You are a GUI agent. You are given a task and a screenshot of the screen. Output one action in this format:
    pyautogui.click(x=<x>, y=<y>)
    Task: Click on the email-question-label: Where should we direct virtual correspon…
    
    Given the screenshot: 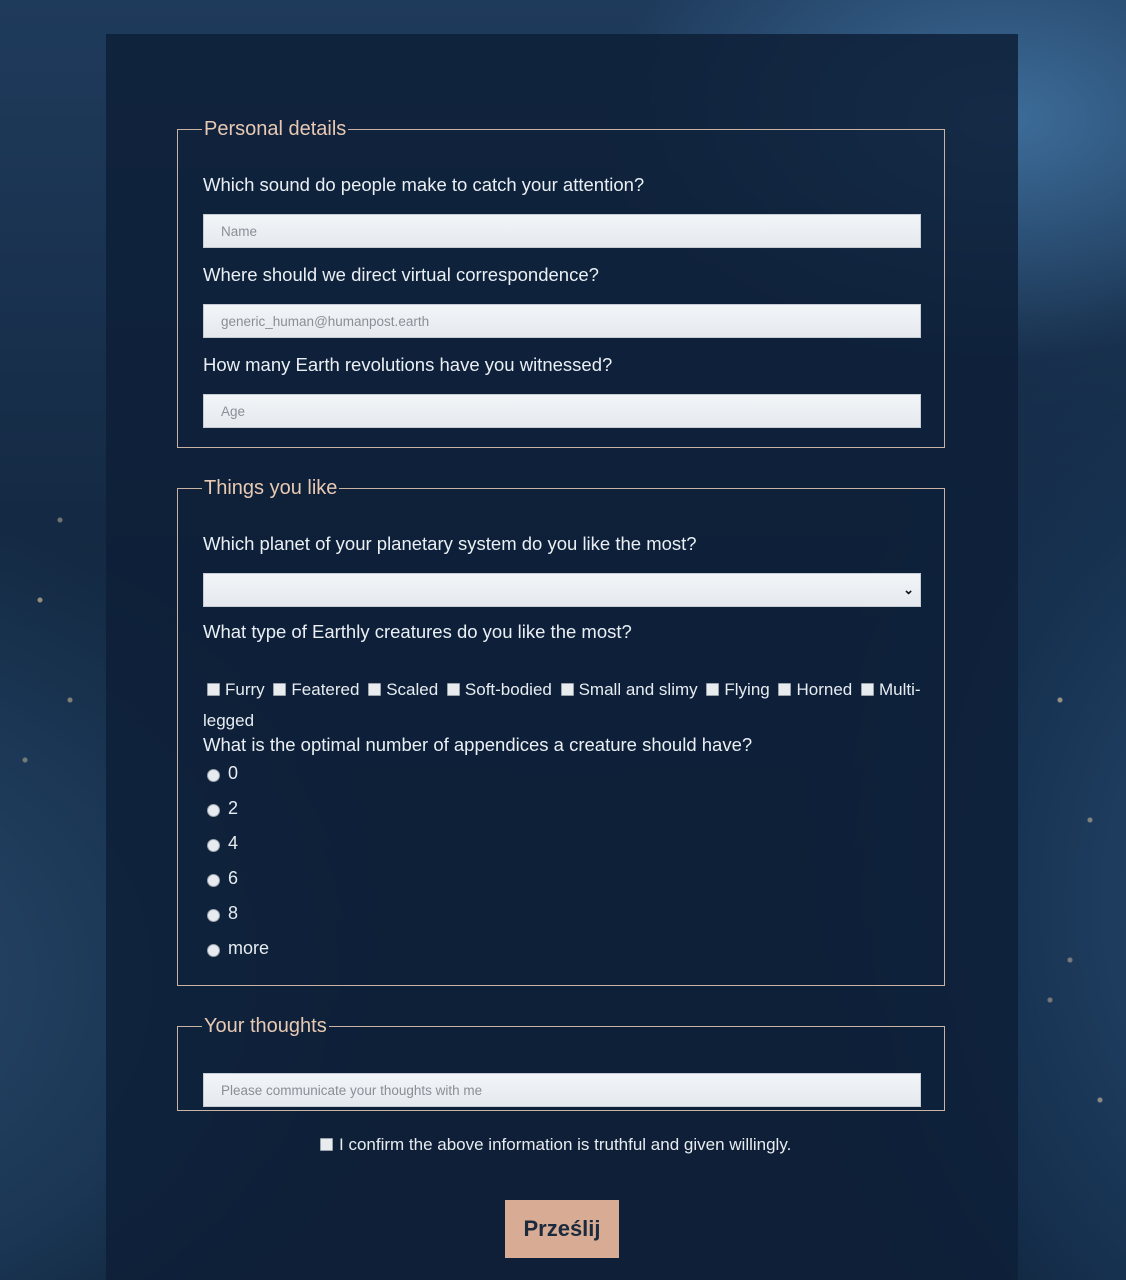 What is the action you would take?
    pyautogui.click(x=401, y=274)
    